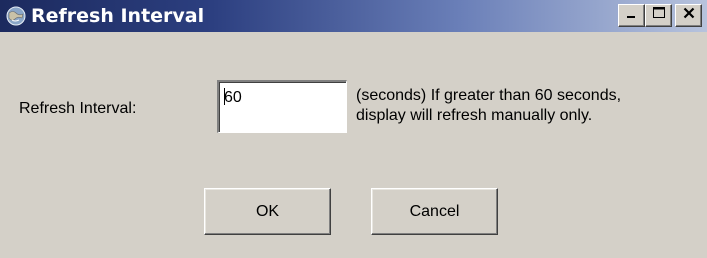  I want to click on minimize-button, so click(631, 15).